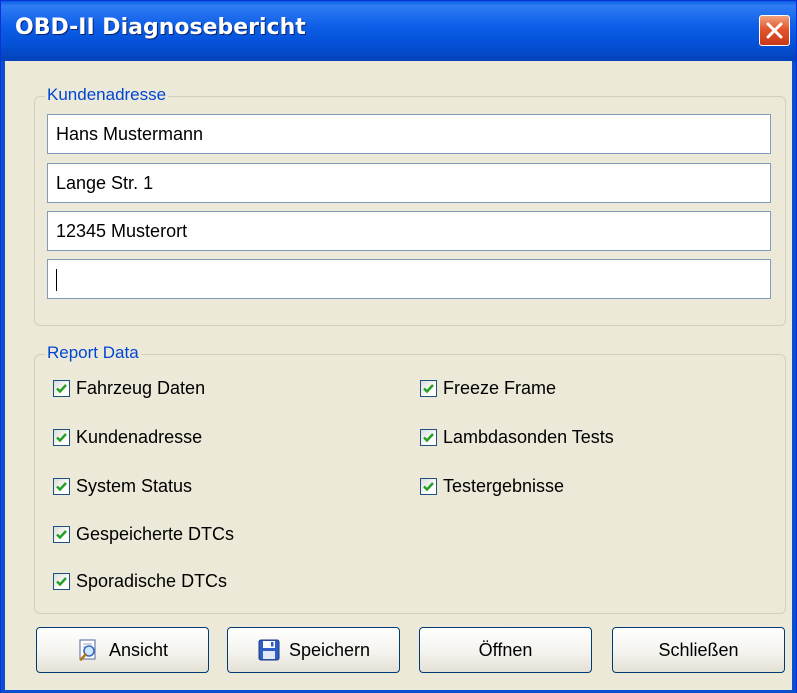 The height and width of the screenshot is (693, 797). What do you see at coordinates (409, 183) in the screenshot?
I see `address-line-2-field: Lange Str. 1` at bounding box center [409, 183].